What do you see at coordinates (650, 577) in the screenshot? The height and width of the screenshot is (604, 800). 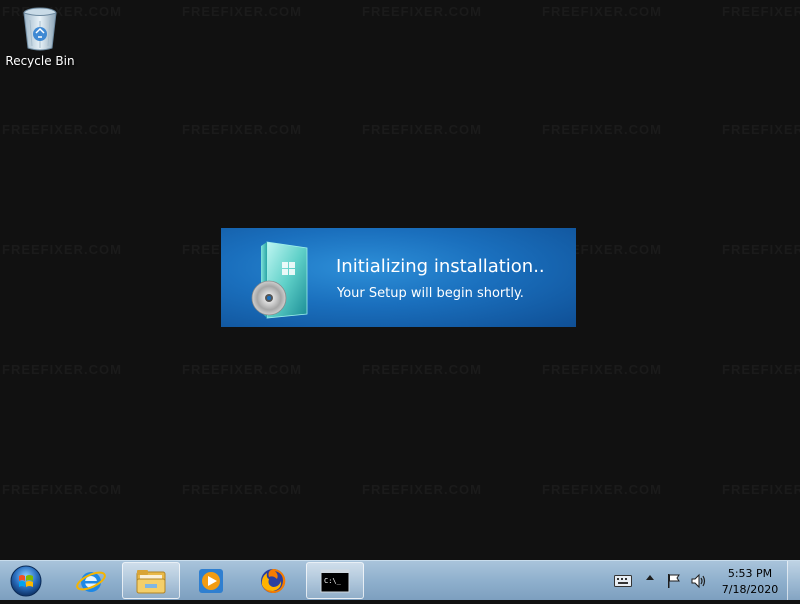 I see `show-hidden-icons-chevron` at bounding box center [650, 577].